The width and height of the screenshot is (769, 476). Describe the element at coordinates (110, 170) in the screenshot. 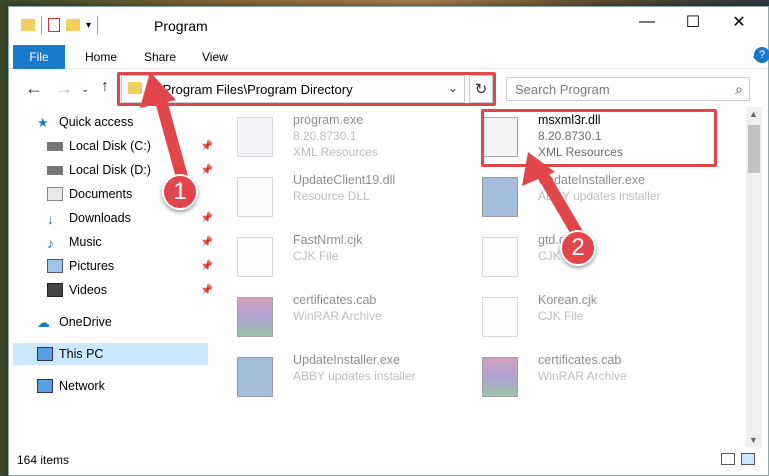

I see `sidebar-item-label: Local Disk (D:)` at that location.